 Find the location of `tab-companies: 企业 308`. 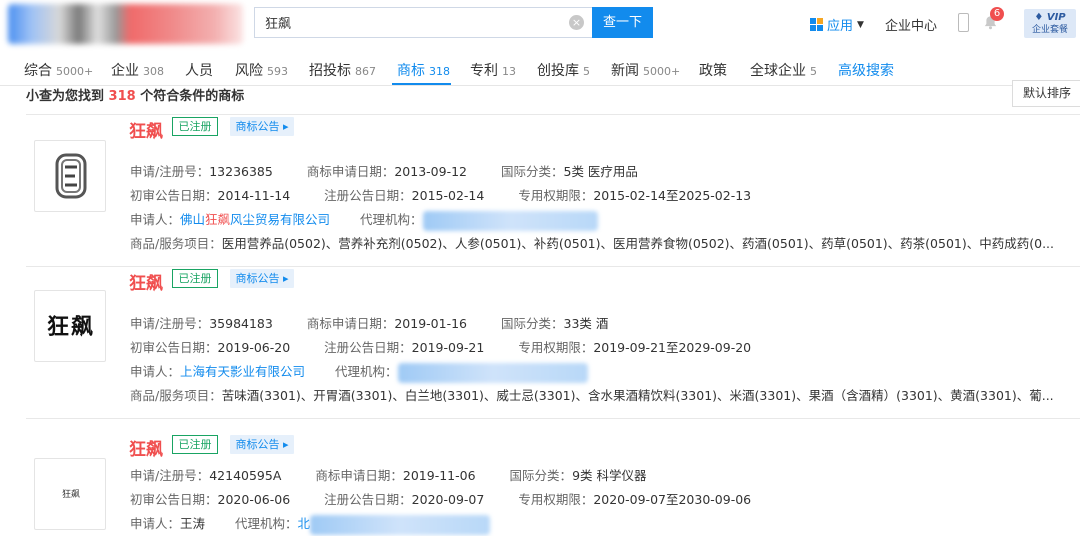

tab-companies: 企业 308 is located at coordinates (137, 70).